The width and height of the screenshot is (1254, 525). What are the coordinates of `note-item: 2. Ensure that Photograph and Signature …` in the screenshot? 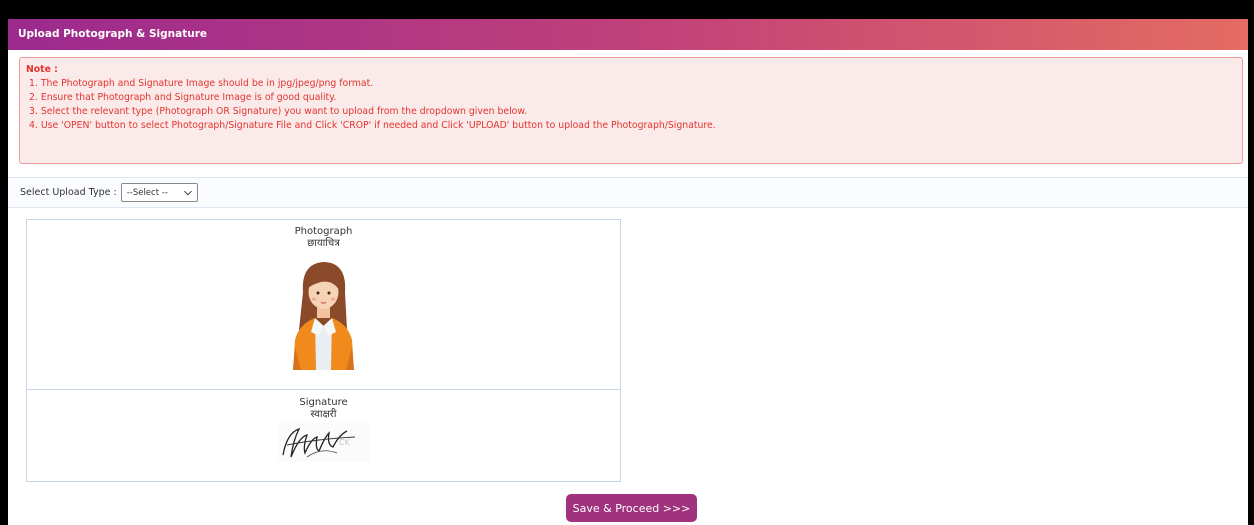 It's located at (183, 97).